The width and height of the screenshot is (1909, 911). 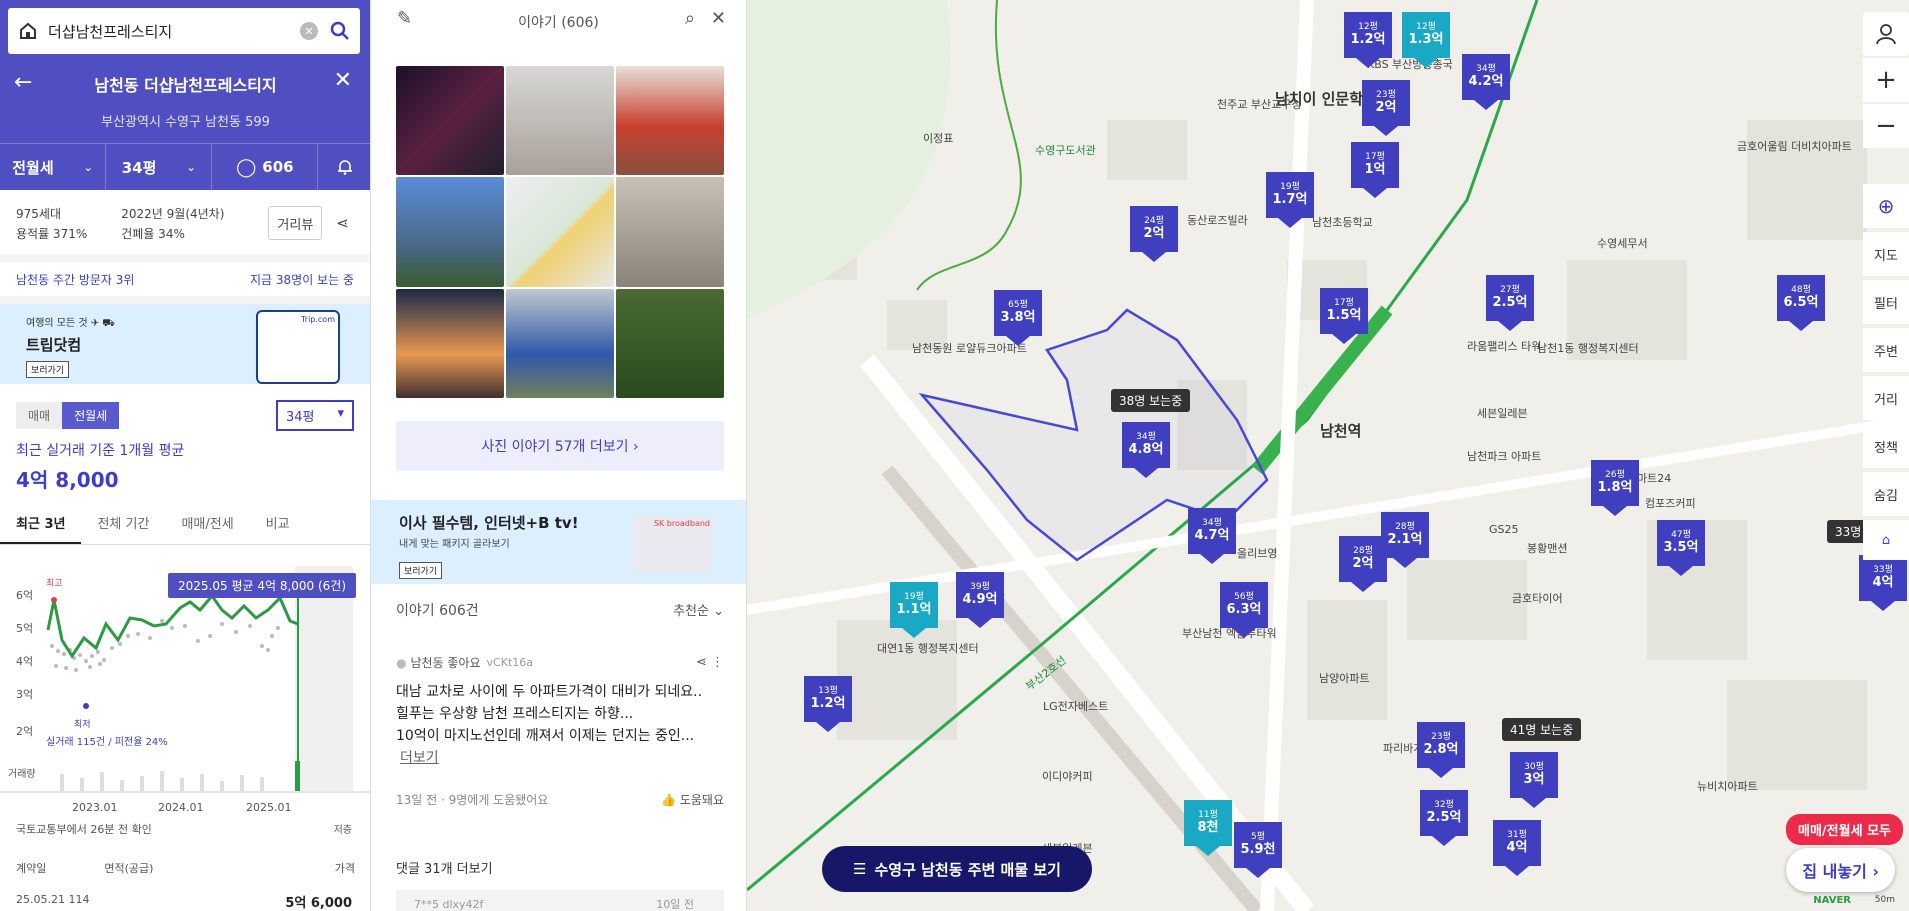 What do you see at coordinates (1883, 584) in the screenshot?
I see `price-marker: 33평 4억` at bounding box center [1883, 584].